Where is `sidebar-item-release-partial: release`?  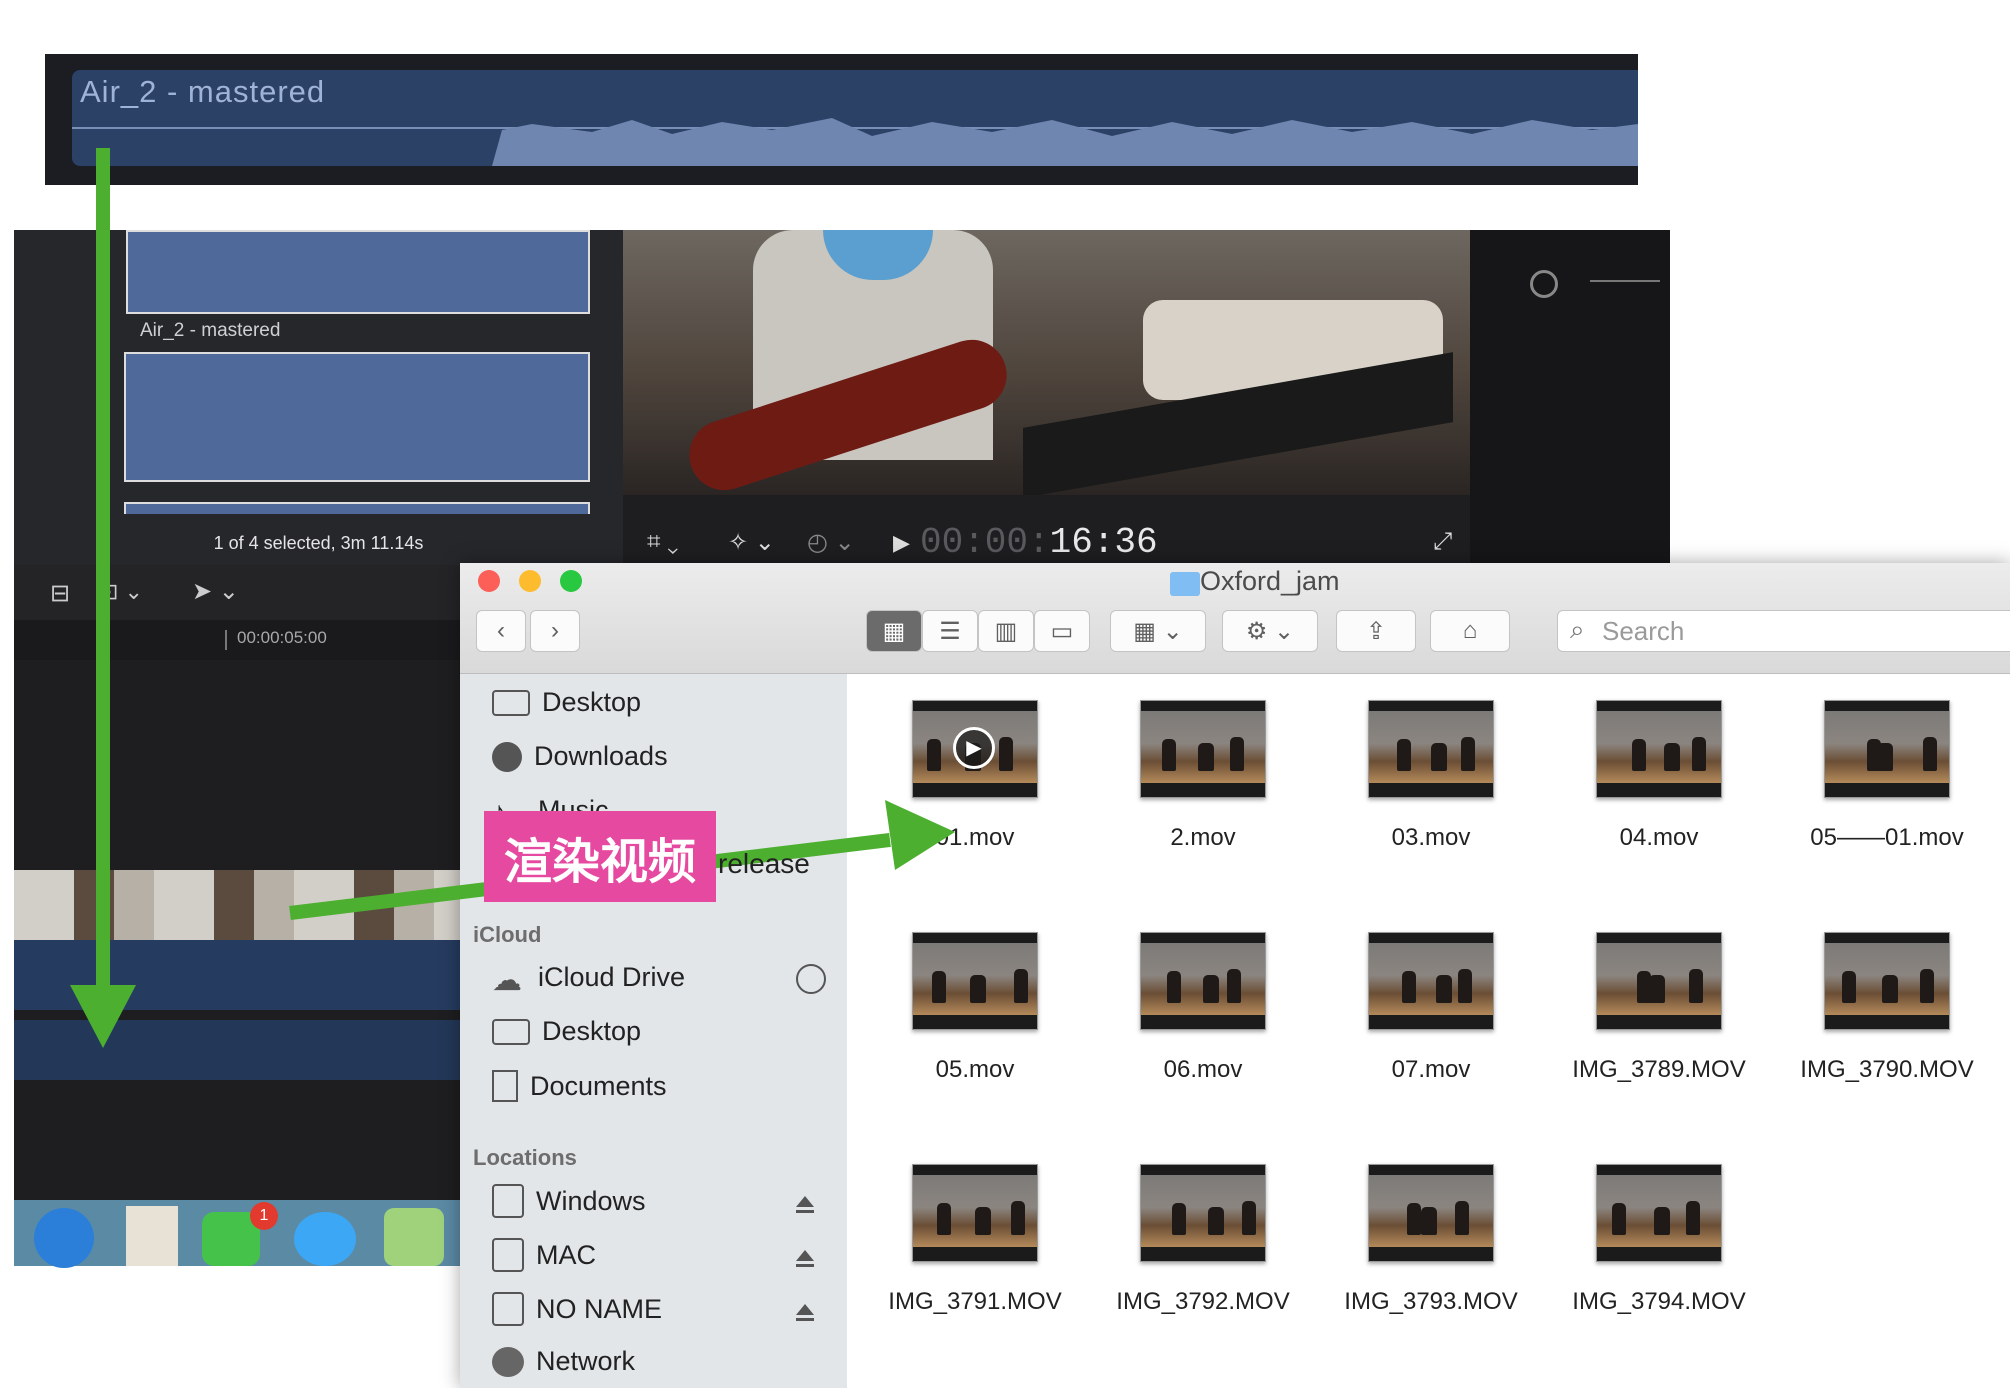
sidebar-item-release-partial: release is located at coordinates (764, 864).